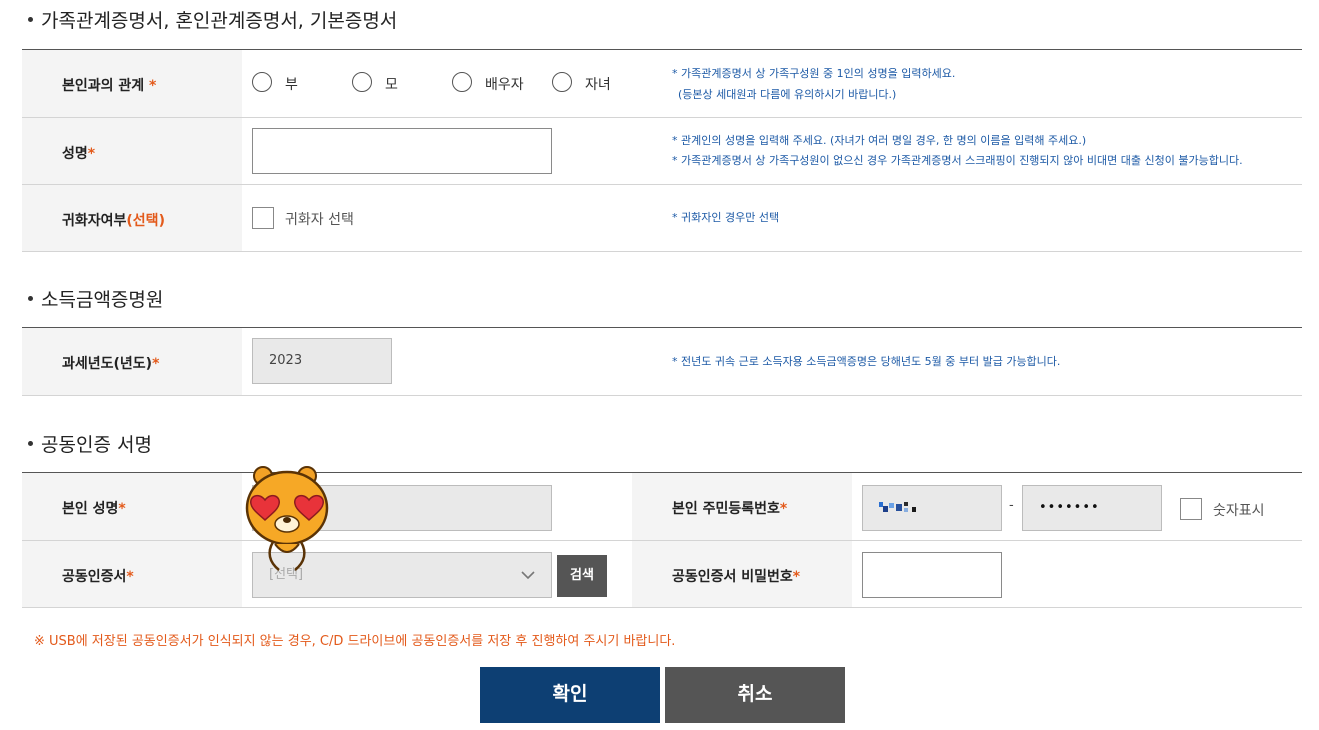  What do you see at coordinates (730, 509) in the screenshot?
I see `rrn-label: 본인 주민등록번호*` at bounding box center [730, 509].